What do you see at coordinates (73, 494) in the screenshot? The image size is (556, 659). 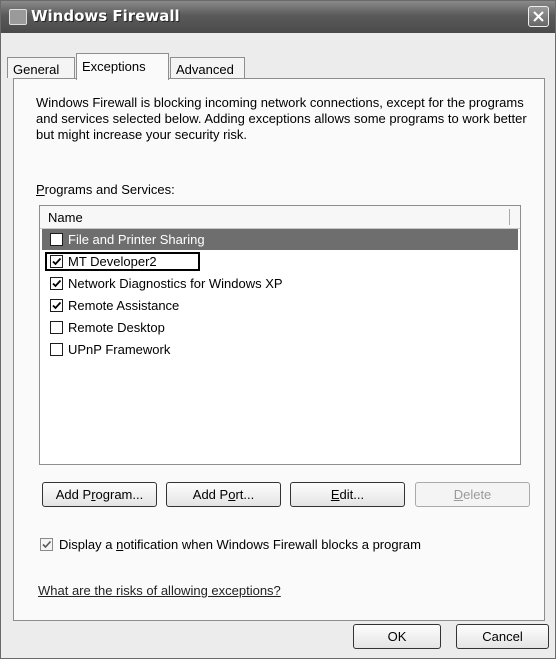 I see `add-program-button-label-start: Add P` at bounding box center [73, 494].